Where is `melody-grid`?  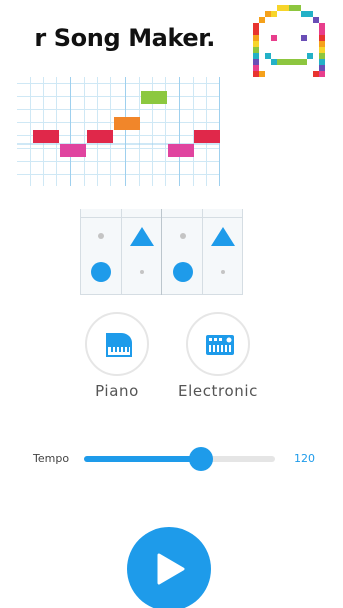 melody-grid is located at coordinates (118, 131).